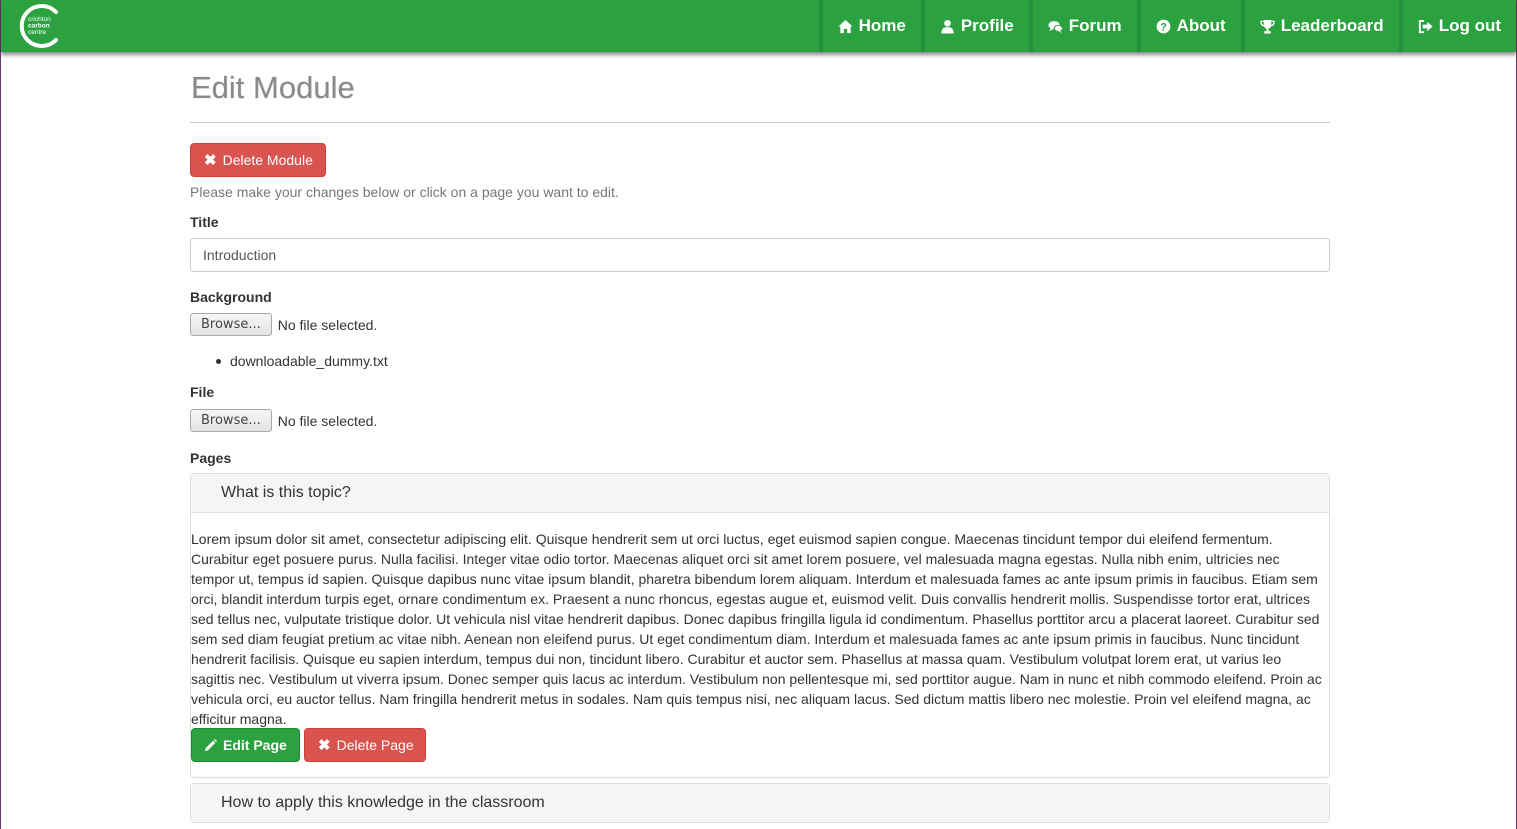 This screenshot has width=1517, height=829. I want to click on nav-profile: Profile, so click(974, 26).